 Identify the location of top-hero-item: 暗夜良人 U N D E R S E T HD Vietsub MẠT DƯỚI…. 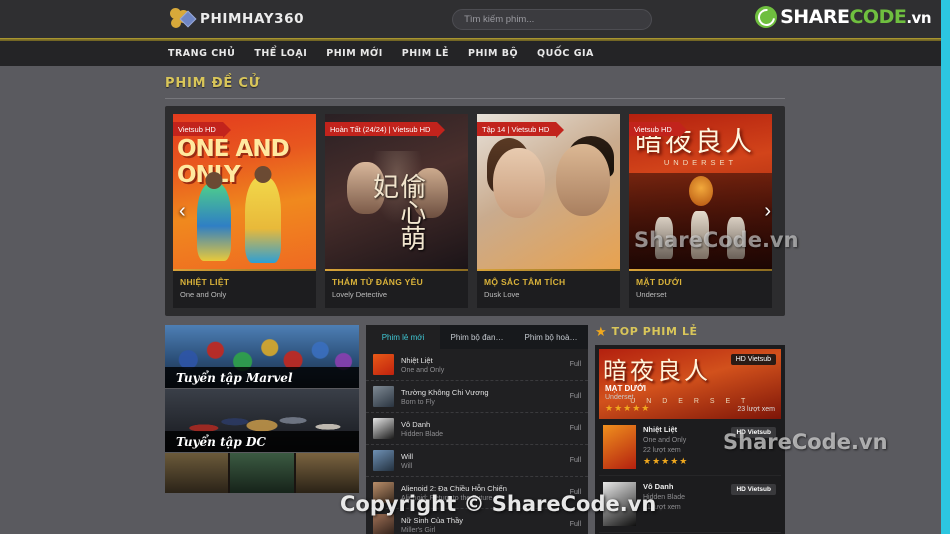
(690, 384).